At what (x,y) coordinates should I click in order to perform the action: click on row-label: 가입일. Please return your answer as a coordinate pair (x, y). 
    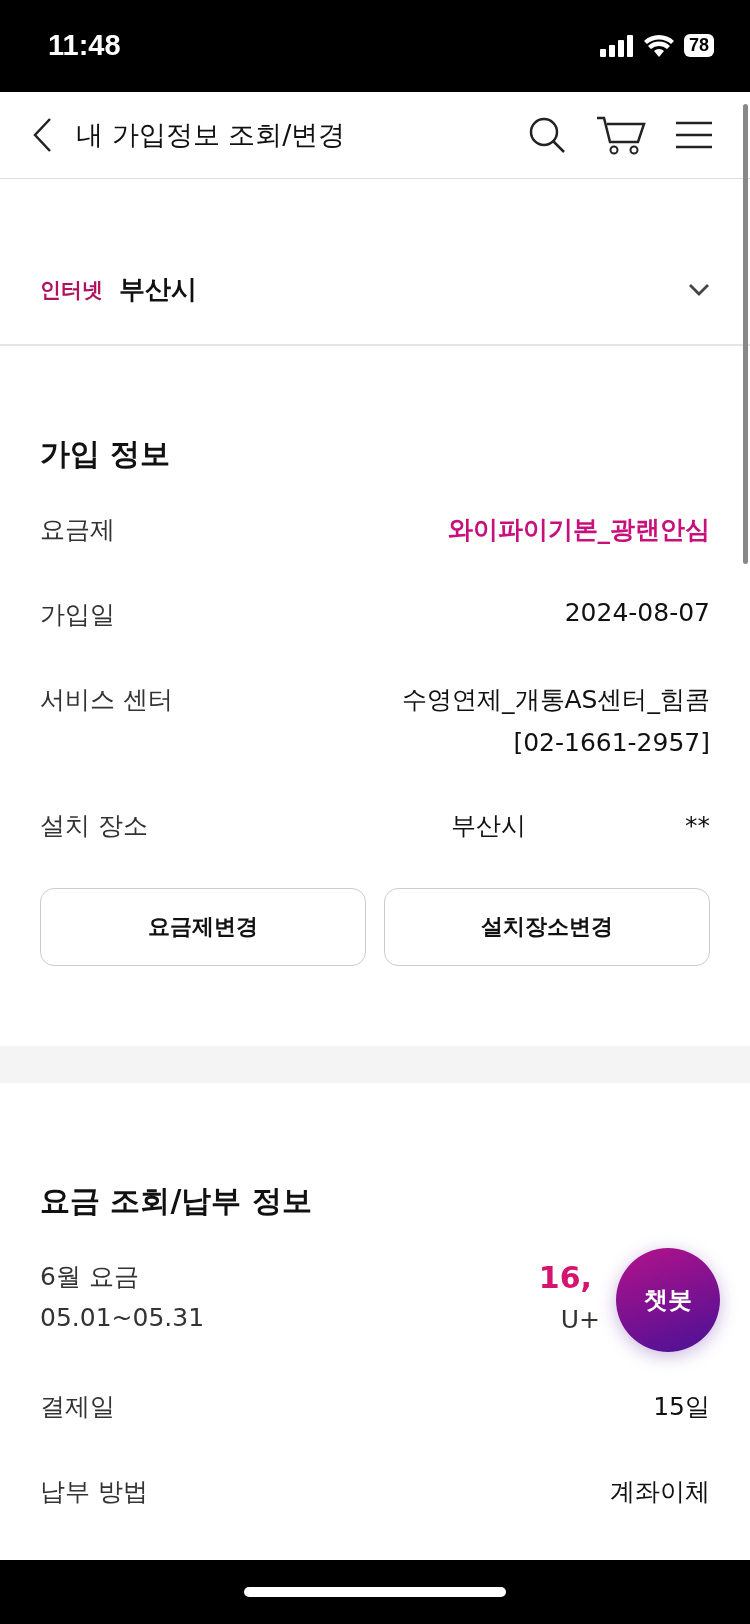
    Looking at the image, I should click on (77, 614).